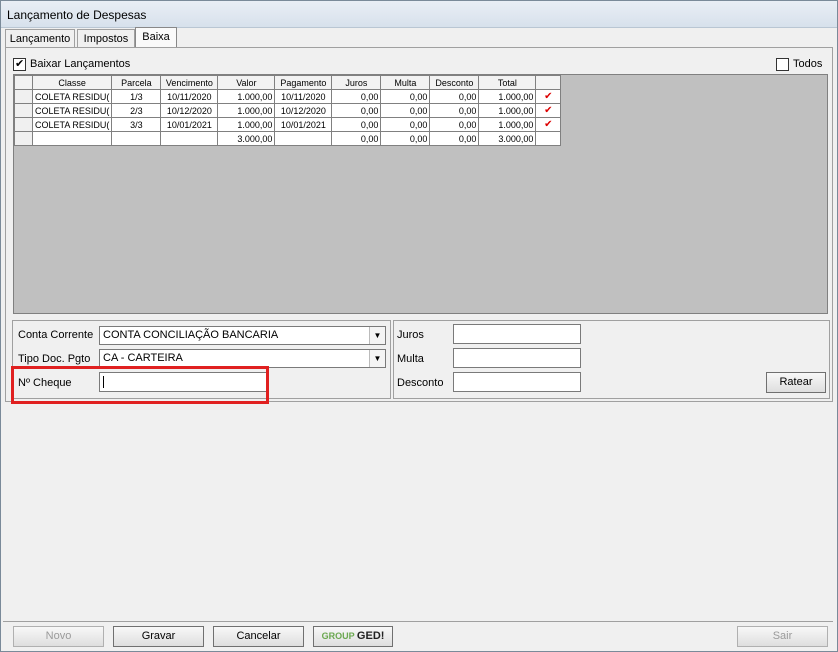 This screenshot has height=652, width=838. What do you see at coordinates (189, 82) in the screenshot?
I see `col-vencimento: Vencimento` at bounding box center [189, 82].